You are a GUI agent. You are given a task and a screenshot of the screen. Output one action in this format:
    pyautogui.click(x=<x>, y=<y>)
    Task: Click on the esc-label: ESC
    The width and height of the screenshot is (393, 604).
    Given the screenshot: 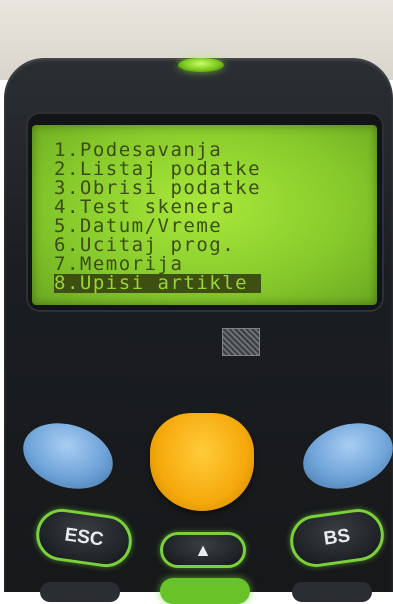 What is the action you would take?
    pyautogui.click(x=84, y=537)
    